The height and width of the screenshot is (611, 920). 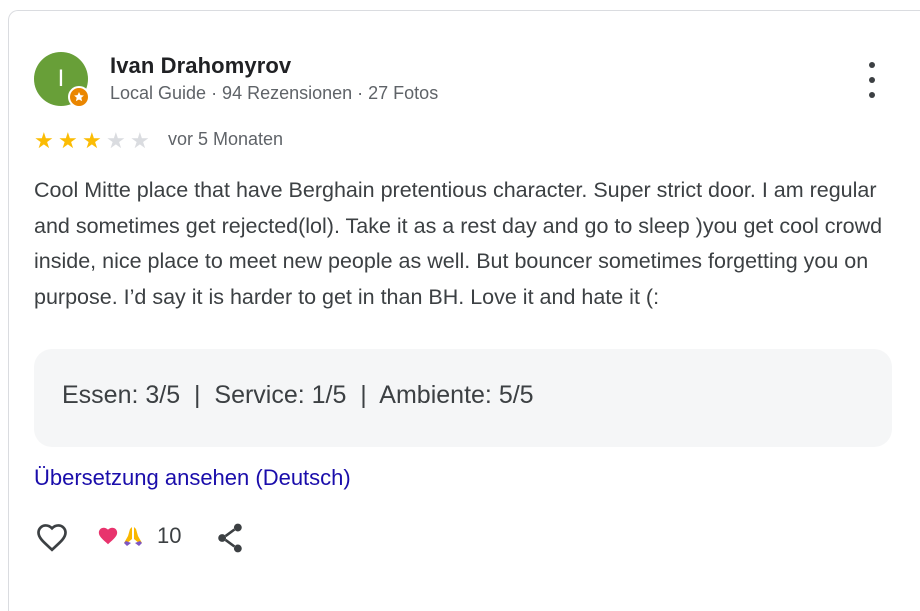 I want to click on translate-link: Übersetzung ansehen (Deutsch), so click(x=192, y=478).